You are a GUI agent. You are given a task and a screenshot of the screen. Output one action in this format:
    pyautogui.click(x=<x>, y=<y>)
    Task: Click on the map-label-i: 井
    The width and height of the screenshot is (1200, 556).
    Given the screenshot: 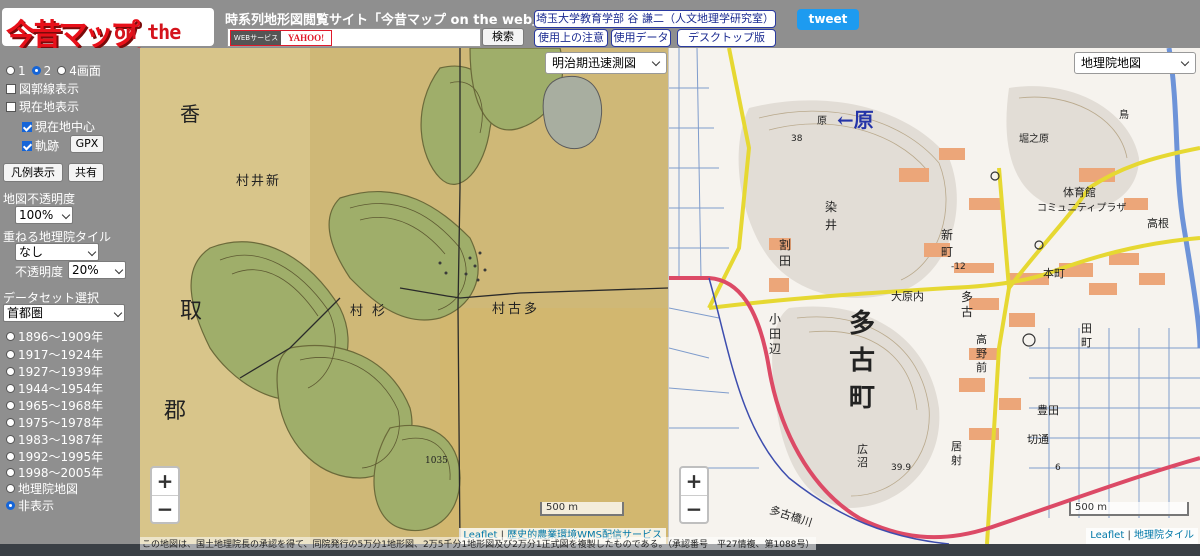 What is the action you would take?
    pyautogui.click(x=831, y=225)
    